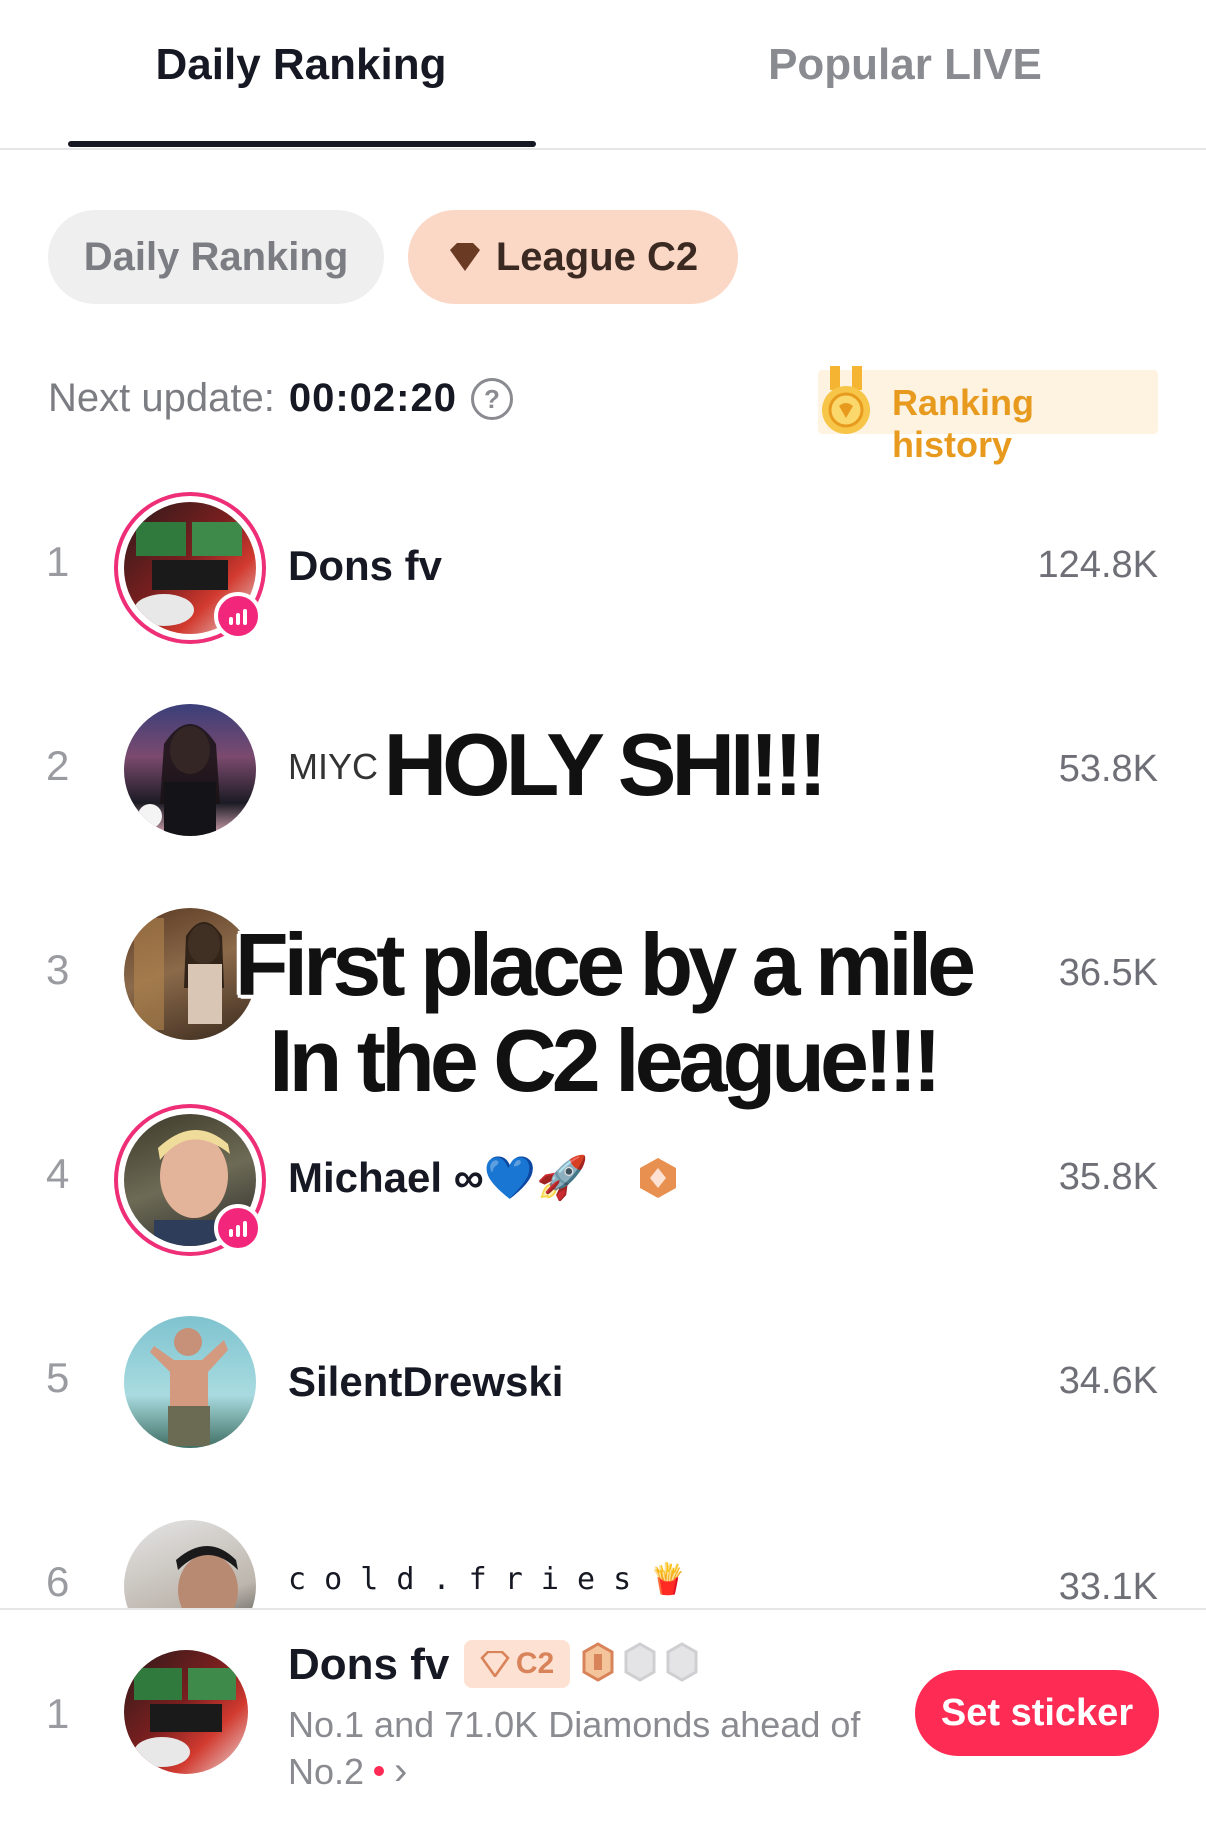  What do you see at coordinates (365, 565) in the screenshot?
I see `streamer-name: Dons fv` at bounding box center [365, 565].